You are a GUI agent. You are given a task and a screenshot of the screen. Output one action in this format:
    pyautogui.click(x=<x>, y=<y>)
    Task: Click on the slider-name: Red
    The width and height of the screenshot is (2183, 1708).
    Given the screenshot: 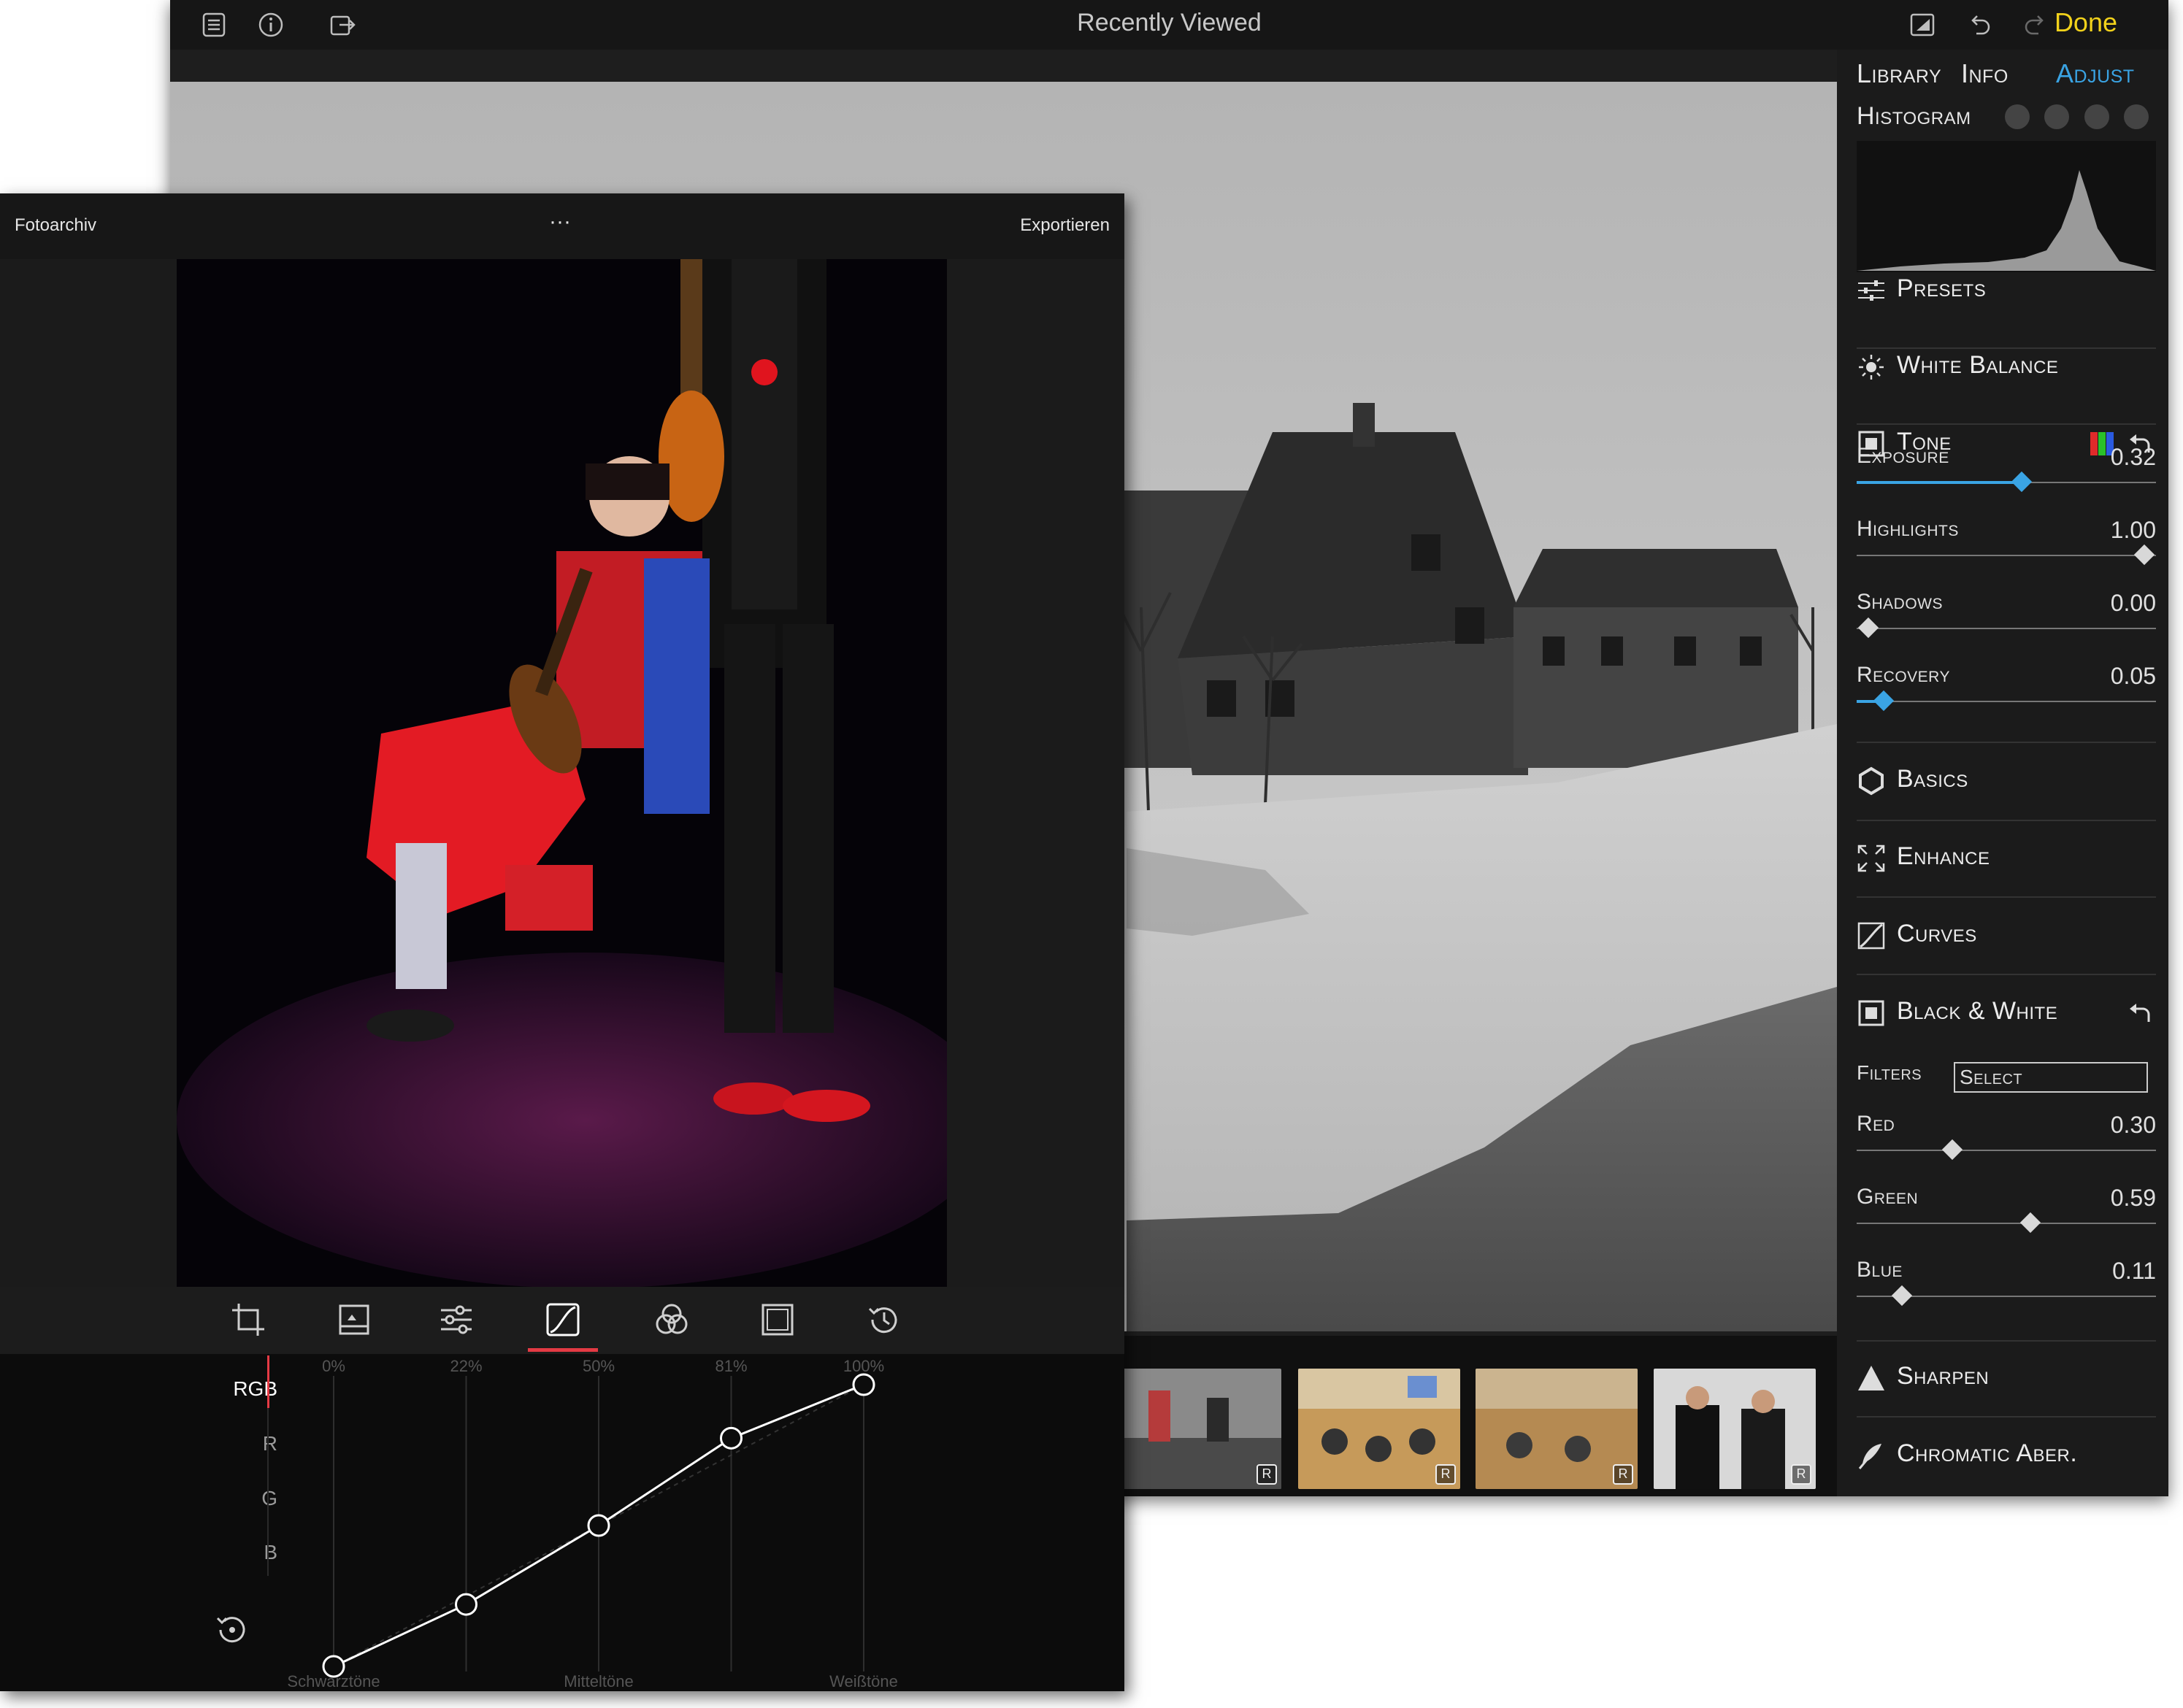 What is the action you would take?
    pyautogui.click(x=1876, y=1124)
    